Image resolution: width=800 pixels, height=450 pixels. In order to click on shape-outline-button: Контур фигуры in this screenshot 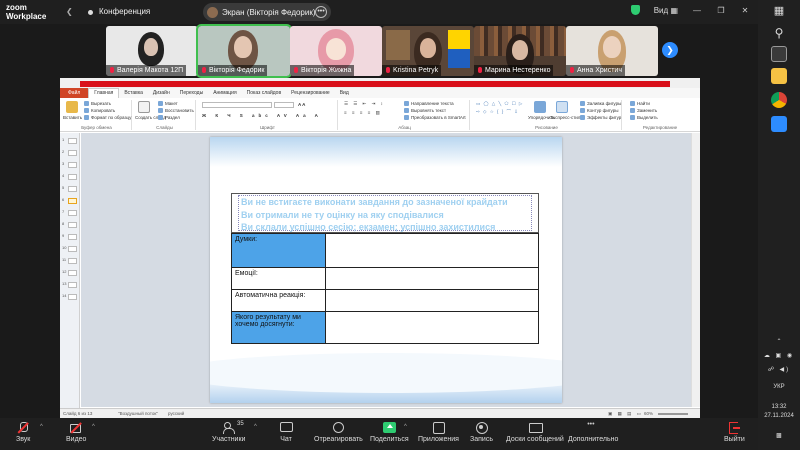, I will do `click(599, 110)`.